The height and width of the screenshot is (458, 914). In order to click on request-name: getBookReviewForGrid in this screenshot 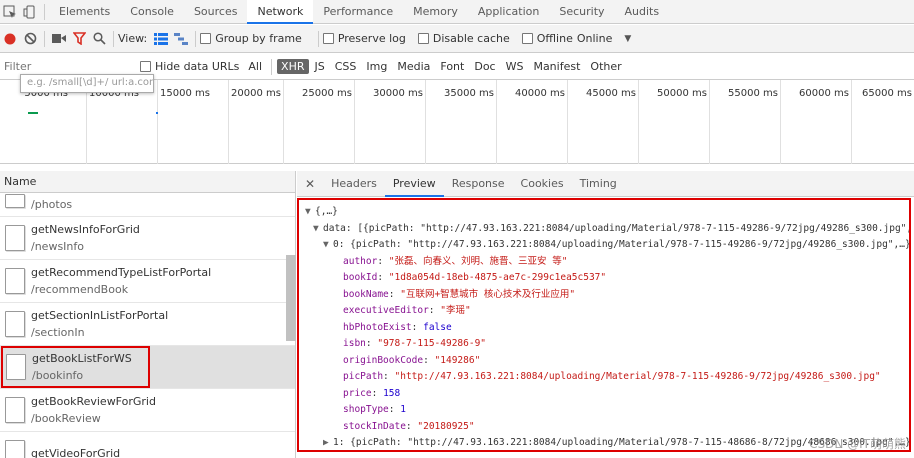, I will do `click(93, 401)`.